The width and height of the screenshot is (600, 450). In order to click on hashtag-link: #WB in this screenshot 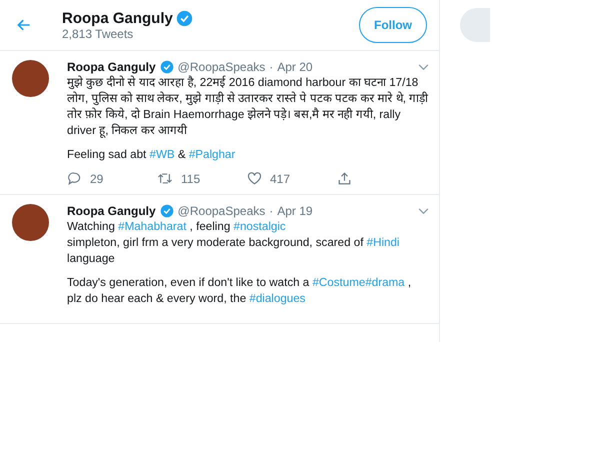, I will do `click(162, 154)`.